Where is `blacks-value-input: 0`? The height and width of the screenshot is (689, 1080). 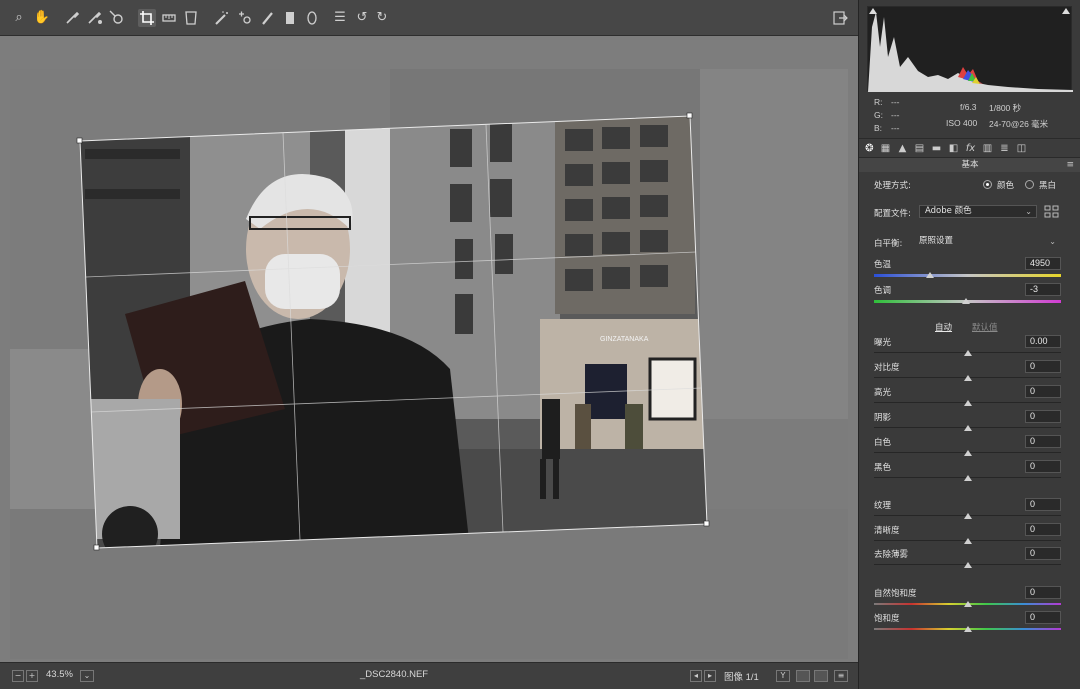 blacks-value-input: 0 is located at coordinates (1043, 466).